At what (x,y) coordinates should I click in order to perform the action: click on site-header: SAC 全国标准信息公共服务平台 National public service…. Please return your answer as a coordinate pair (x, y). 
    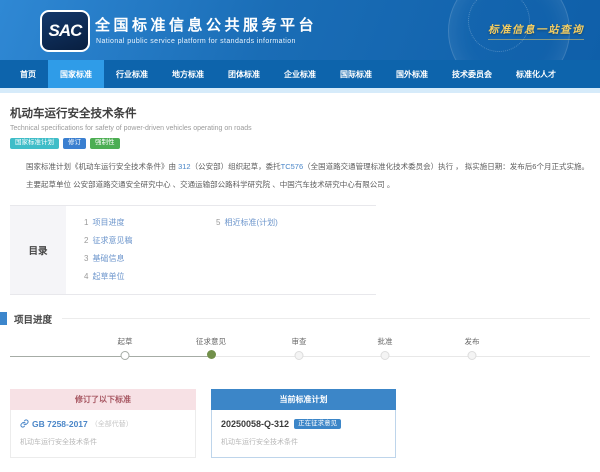
    Looking at the image, I should click on (300, 30).